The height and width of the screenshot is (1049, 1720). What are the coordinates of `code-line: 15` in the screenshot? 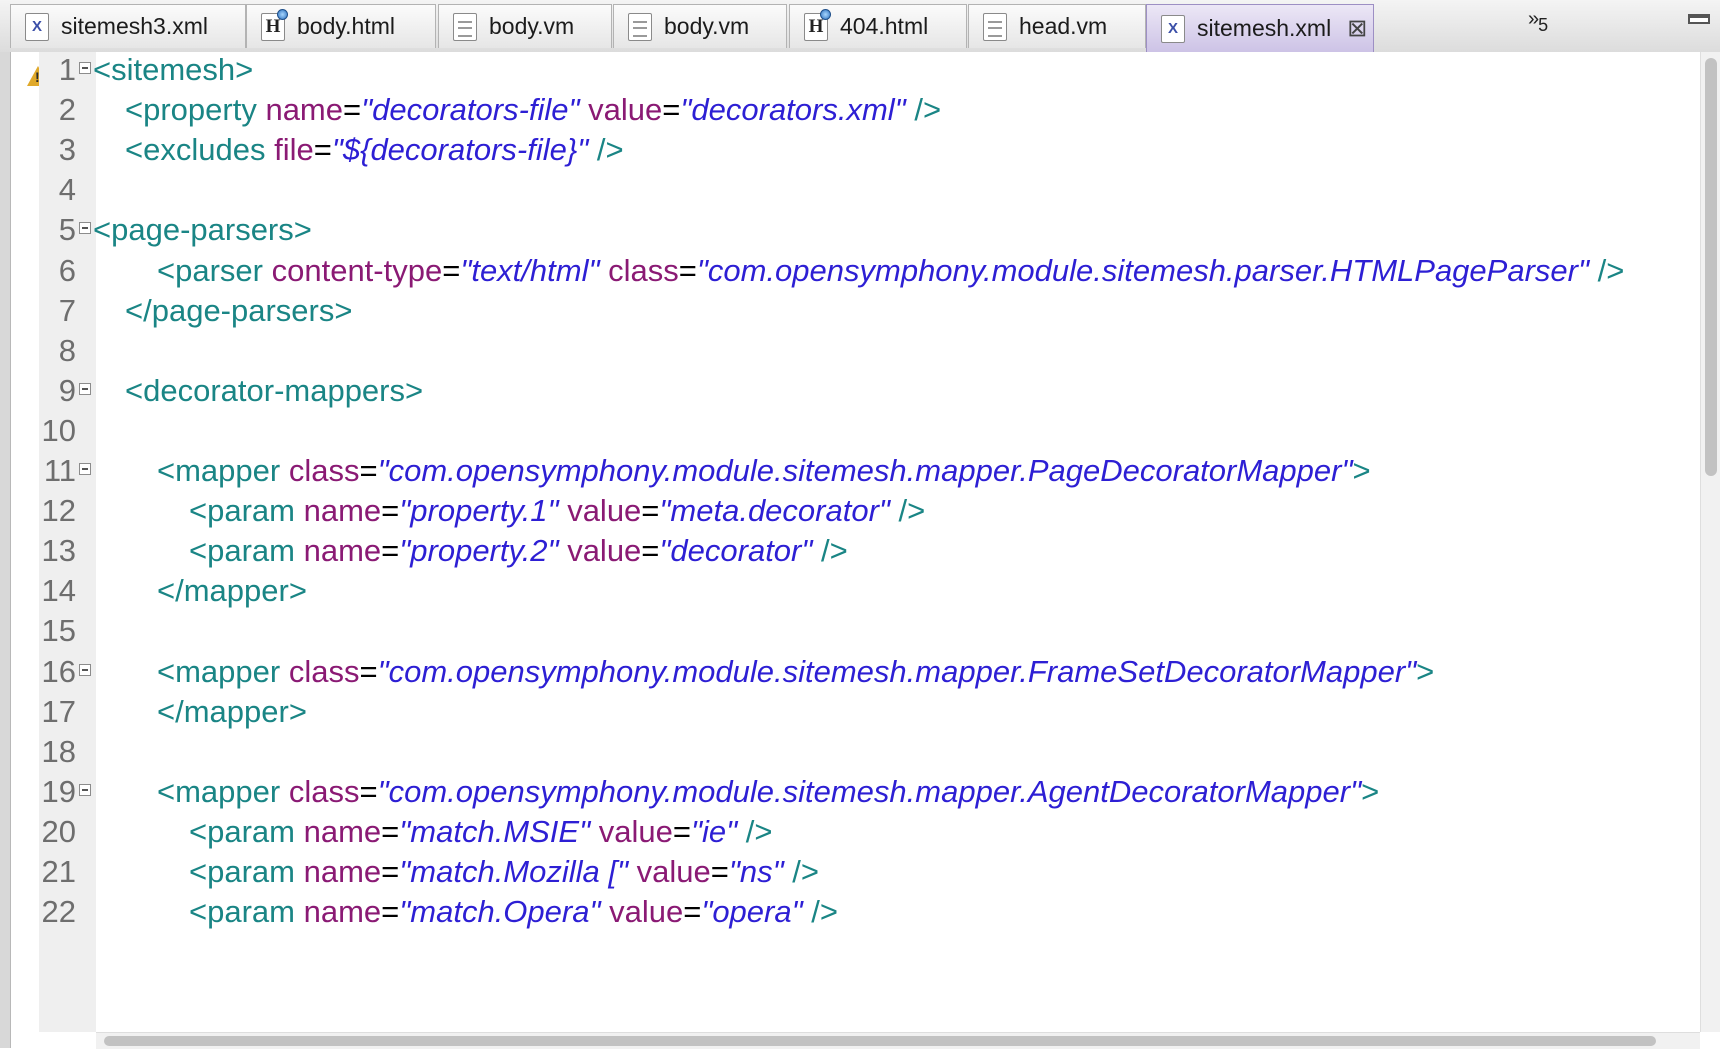 It's located at (850, 631).